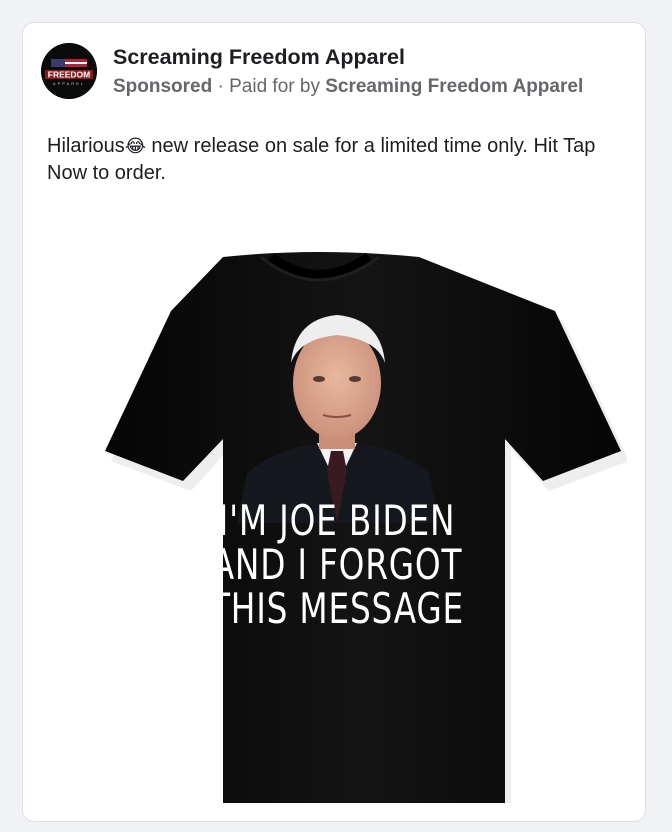  What do you see at coordinates (337, 520) in the screenshot?
I see `shirt-text-line-1: I'M JOE BIDEN` at bounding box center [337, 520].